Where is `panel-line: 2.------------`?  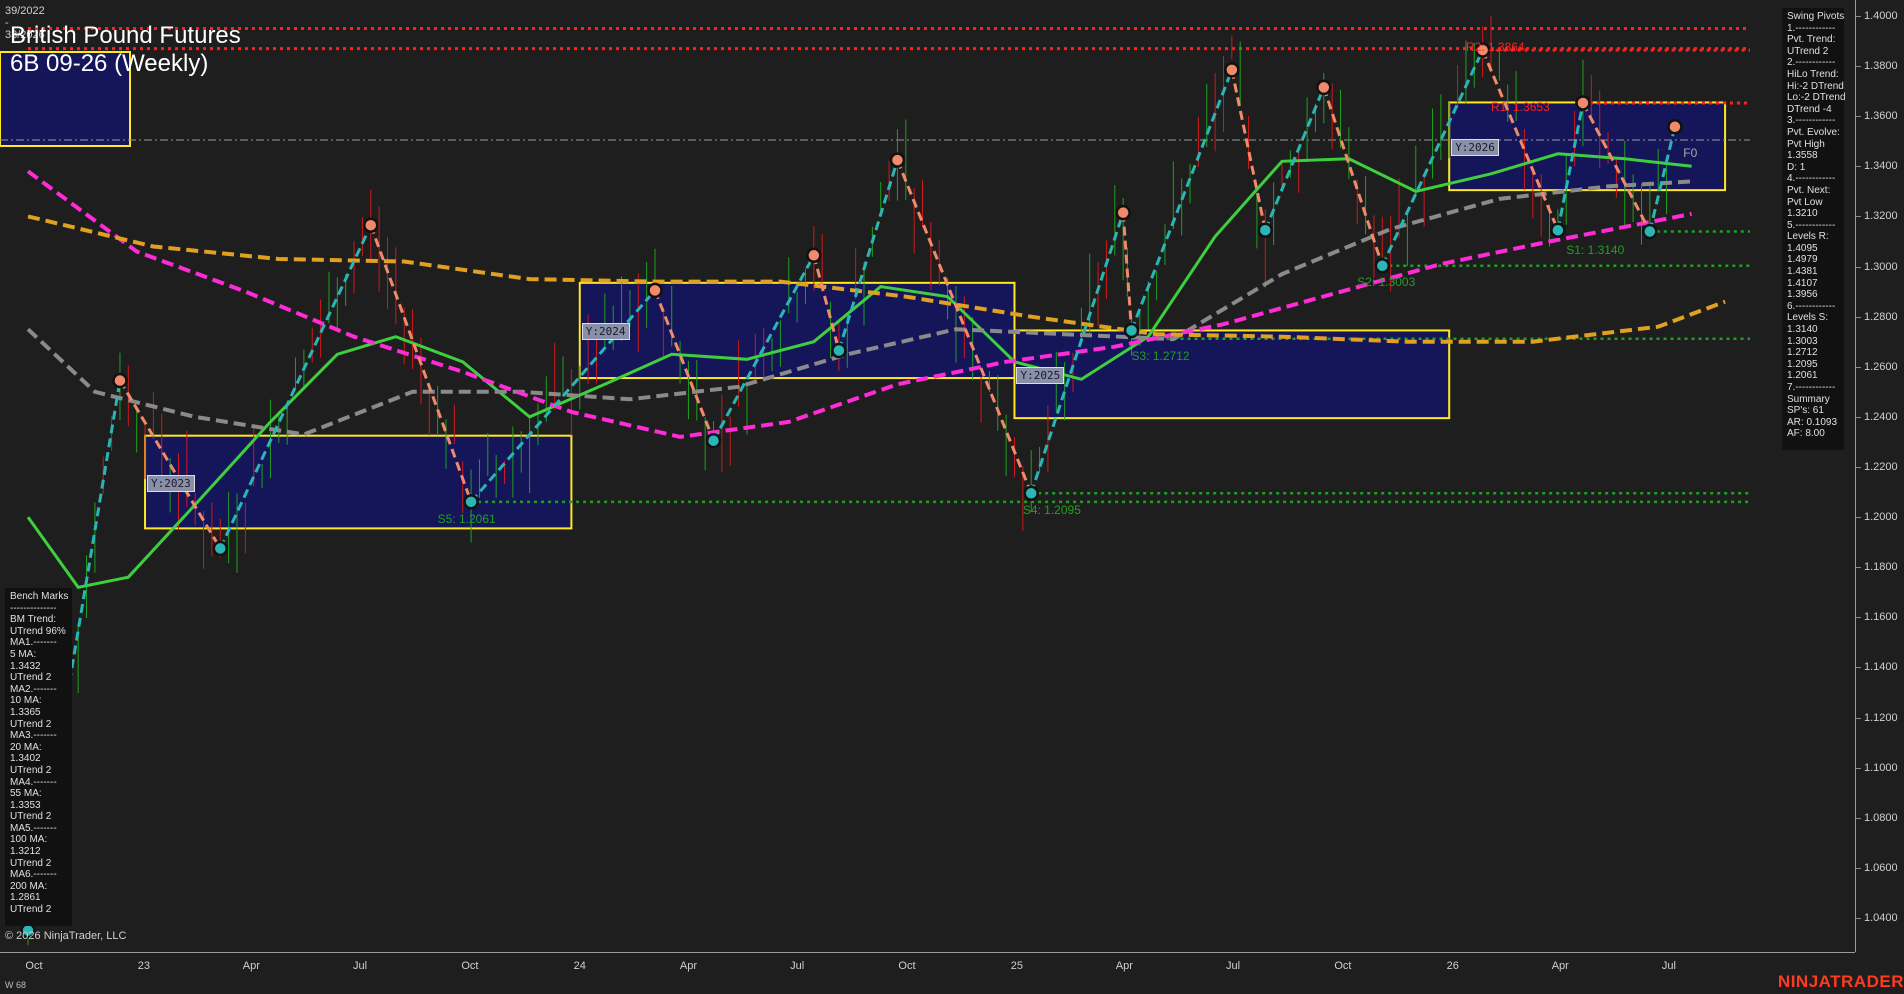
panel-line: 2.------------ is located at coordinates (1811, 63).